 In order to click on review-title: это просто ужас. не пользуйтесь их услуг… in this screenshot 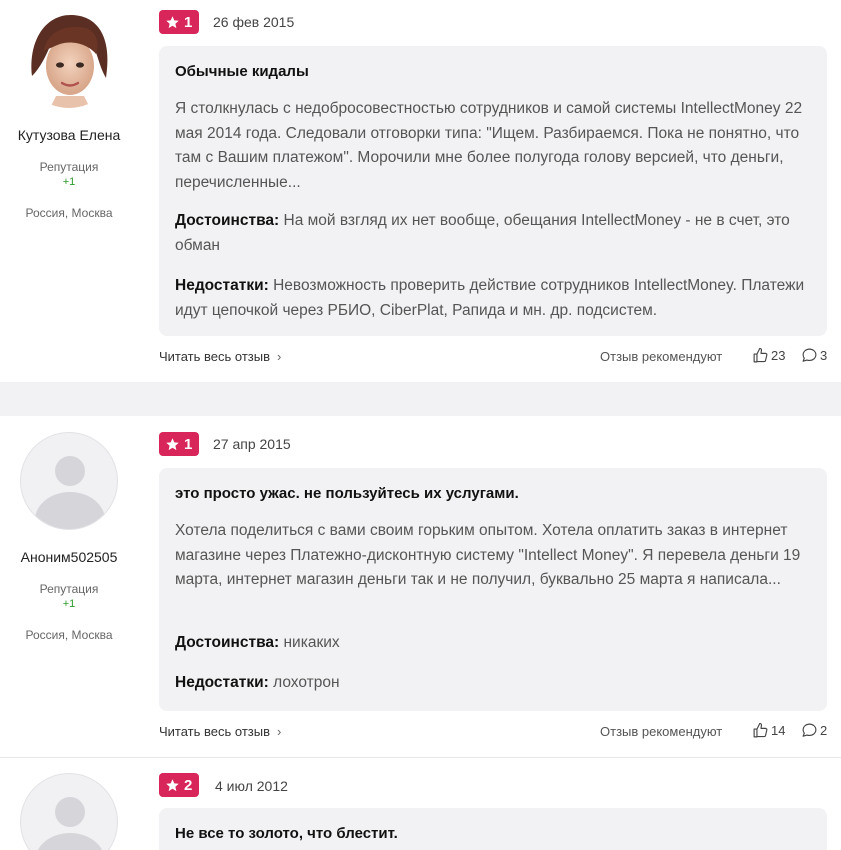, I will do `click(347, 493)`.